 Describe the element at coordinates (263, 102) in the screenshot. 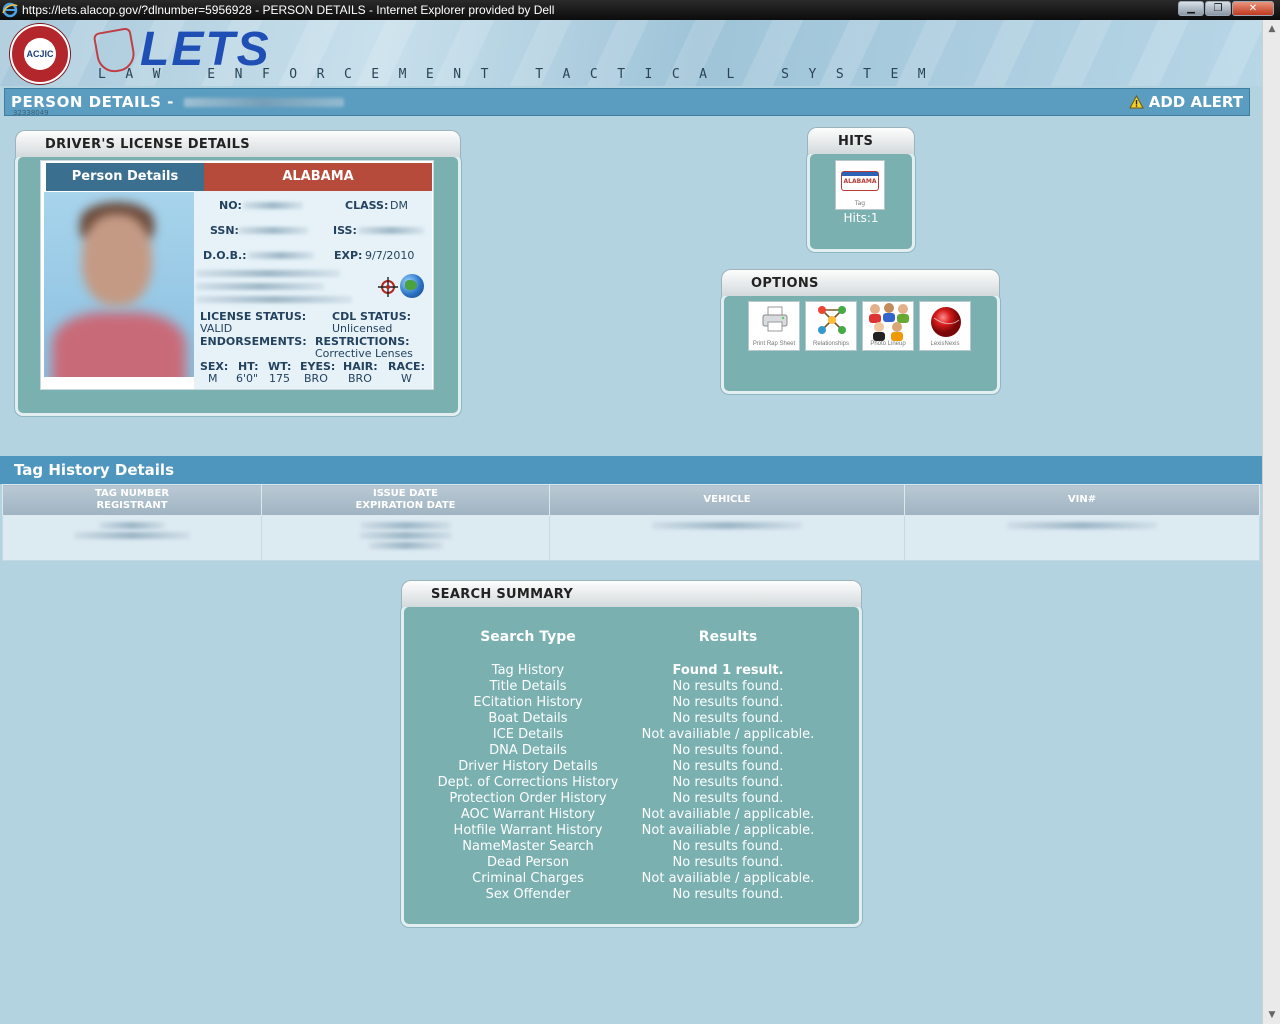

I see `redacted-name` at that location.